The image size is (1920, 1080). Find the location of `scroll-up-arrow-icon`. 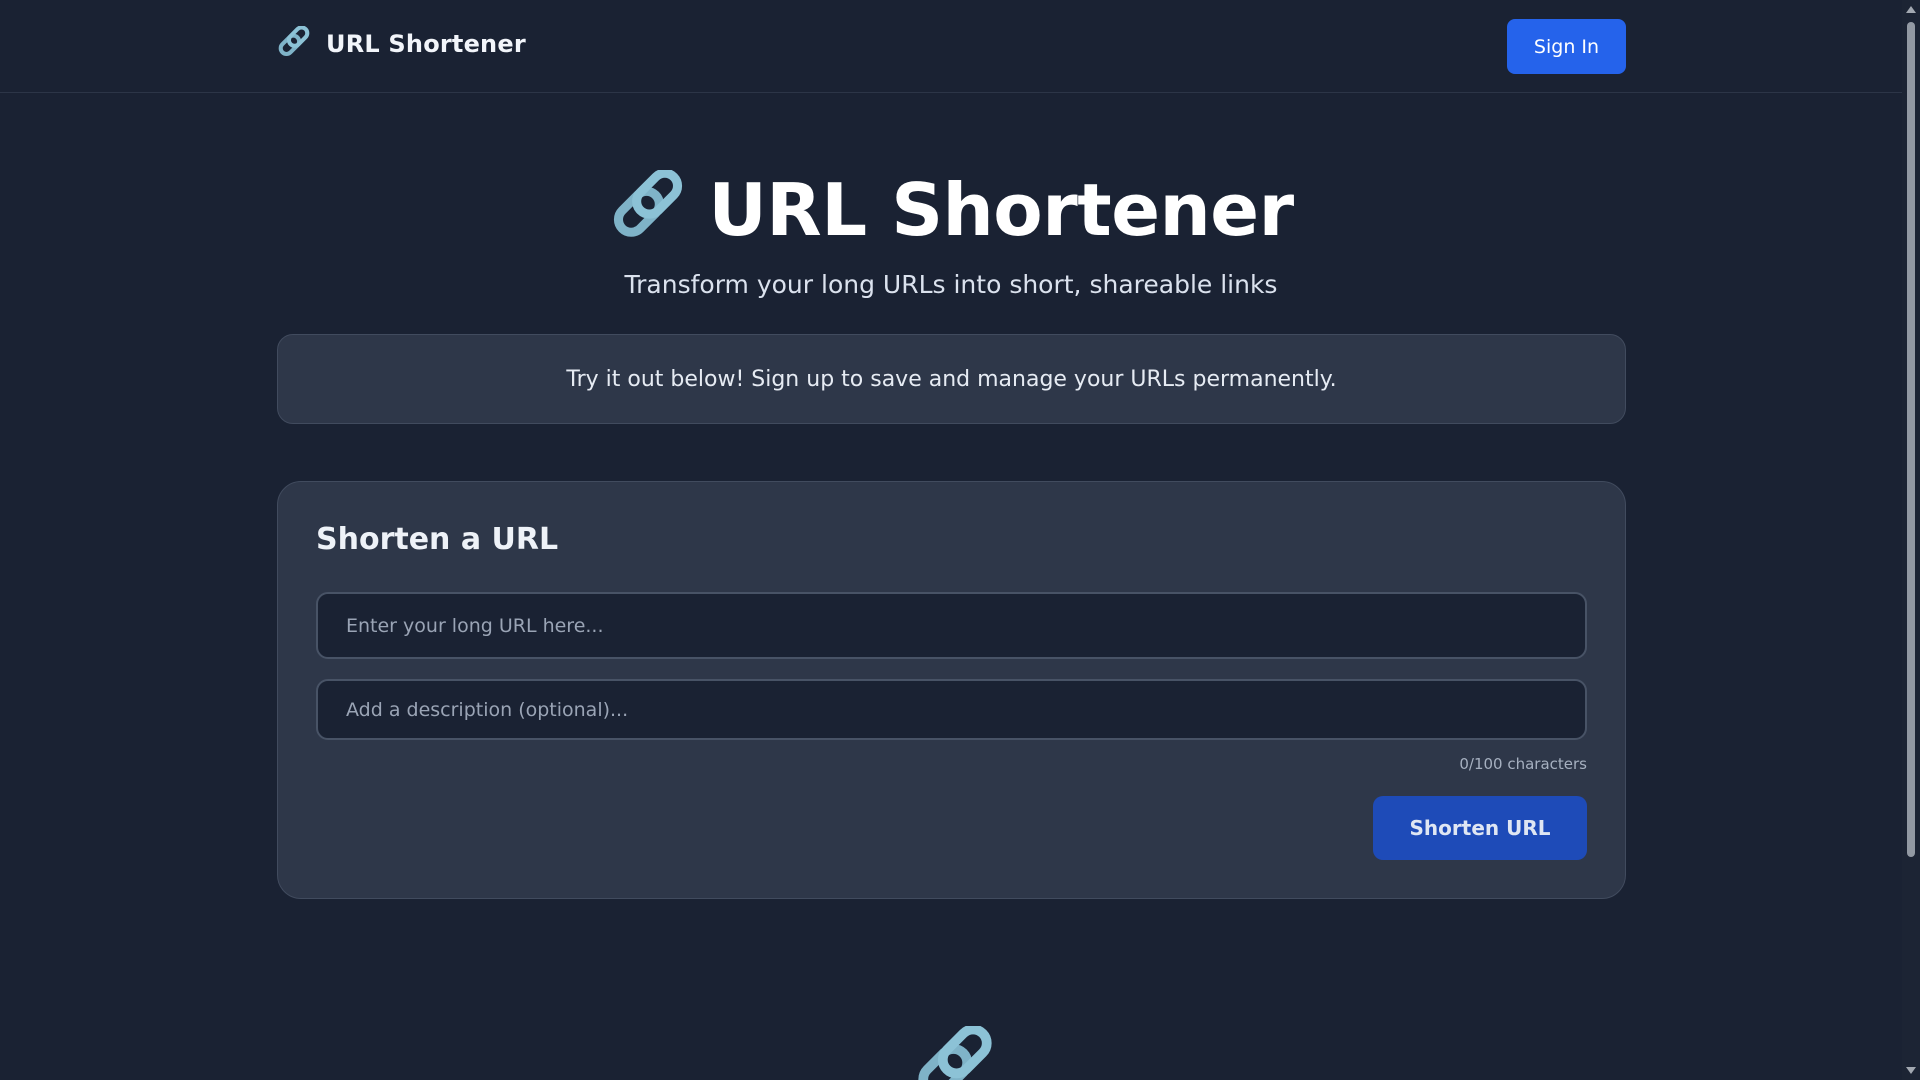

scroll-up-arrow-icon is located at coordinates (1911, 9).